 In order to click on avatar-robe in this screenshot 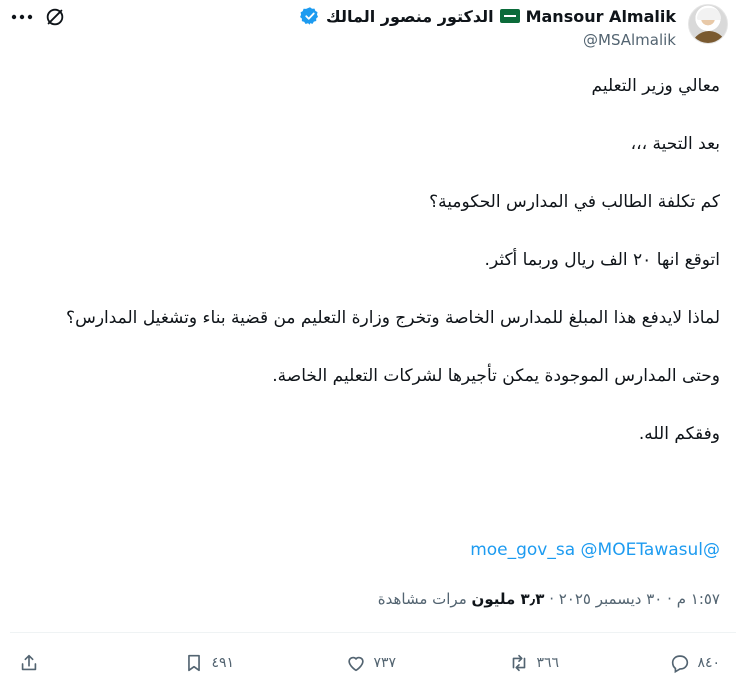, I will do `click(709, 37)`.